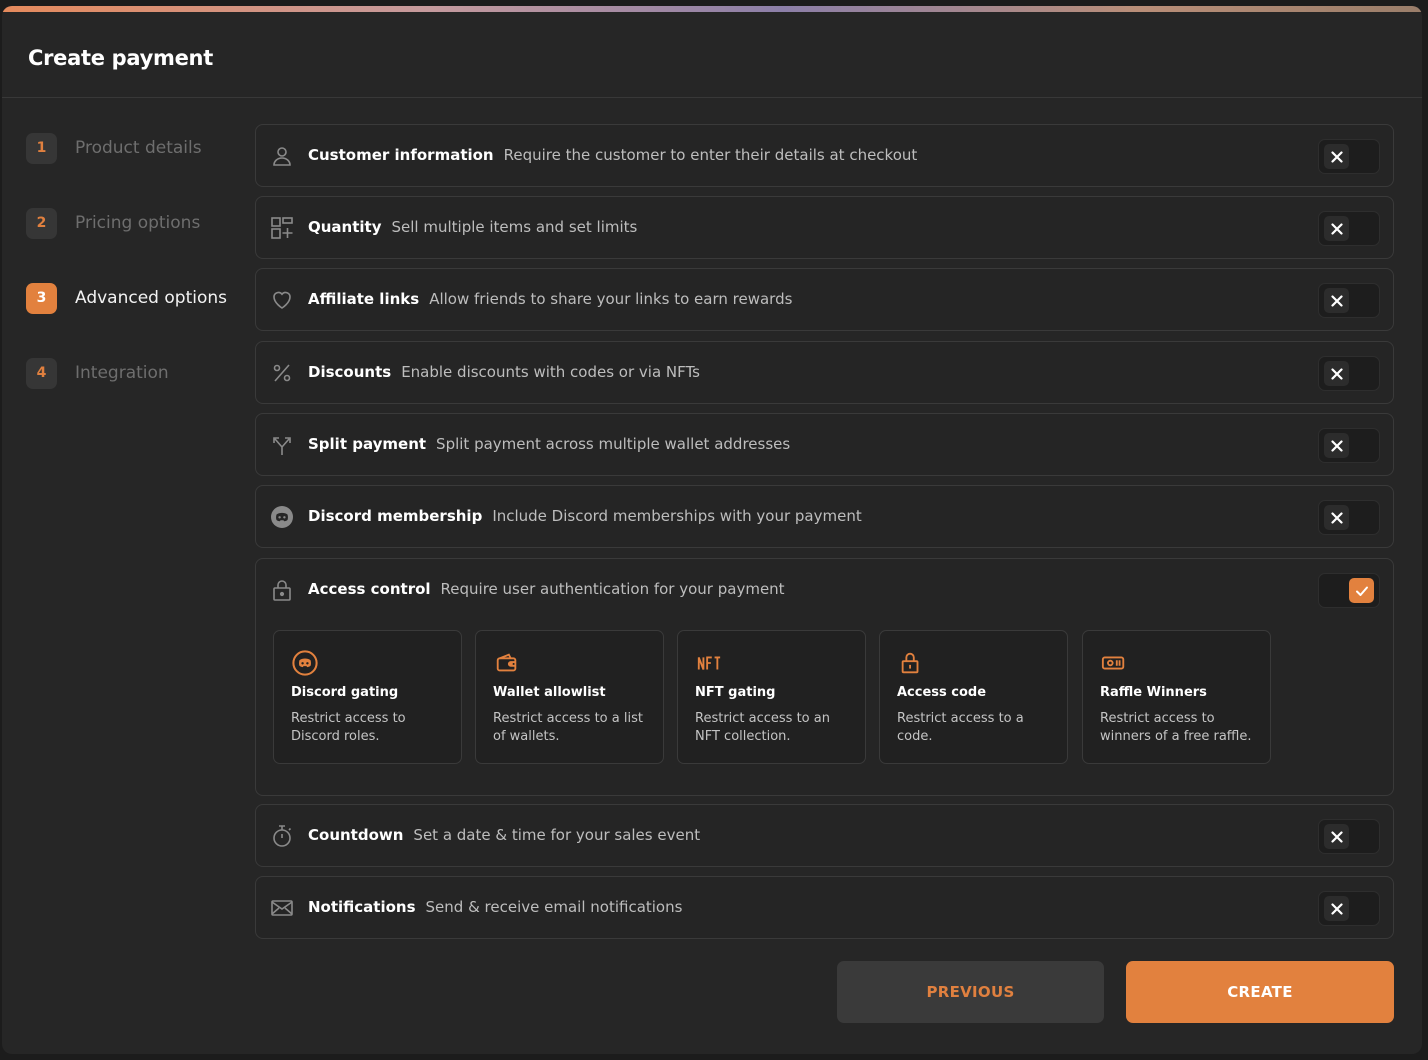 This screenshot has width=1428, height=1060. I want to click on discounts-toggle, so click(1349, 373).